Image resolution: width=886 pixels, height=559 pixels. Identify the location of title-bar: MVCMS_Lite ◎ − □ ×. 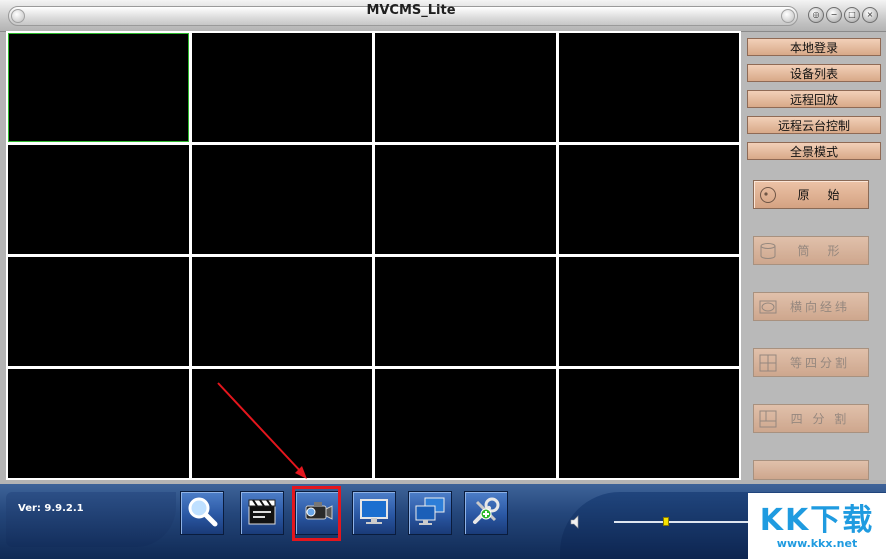
(443, 16).